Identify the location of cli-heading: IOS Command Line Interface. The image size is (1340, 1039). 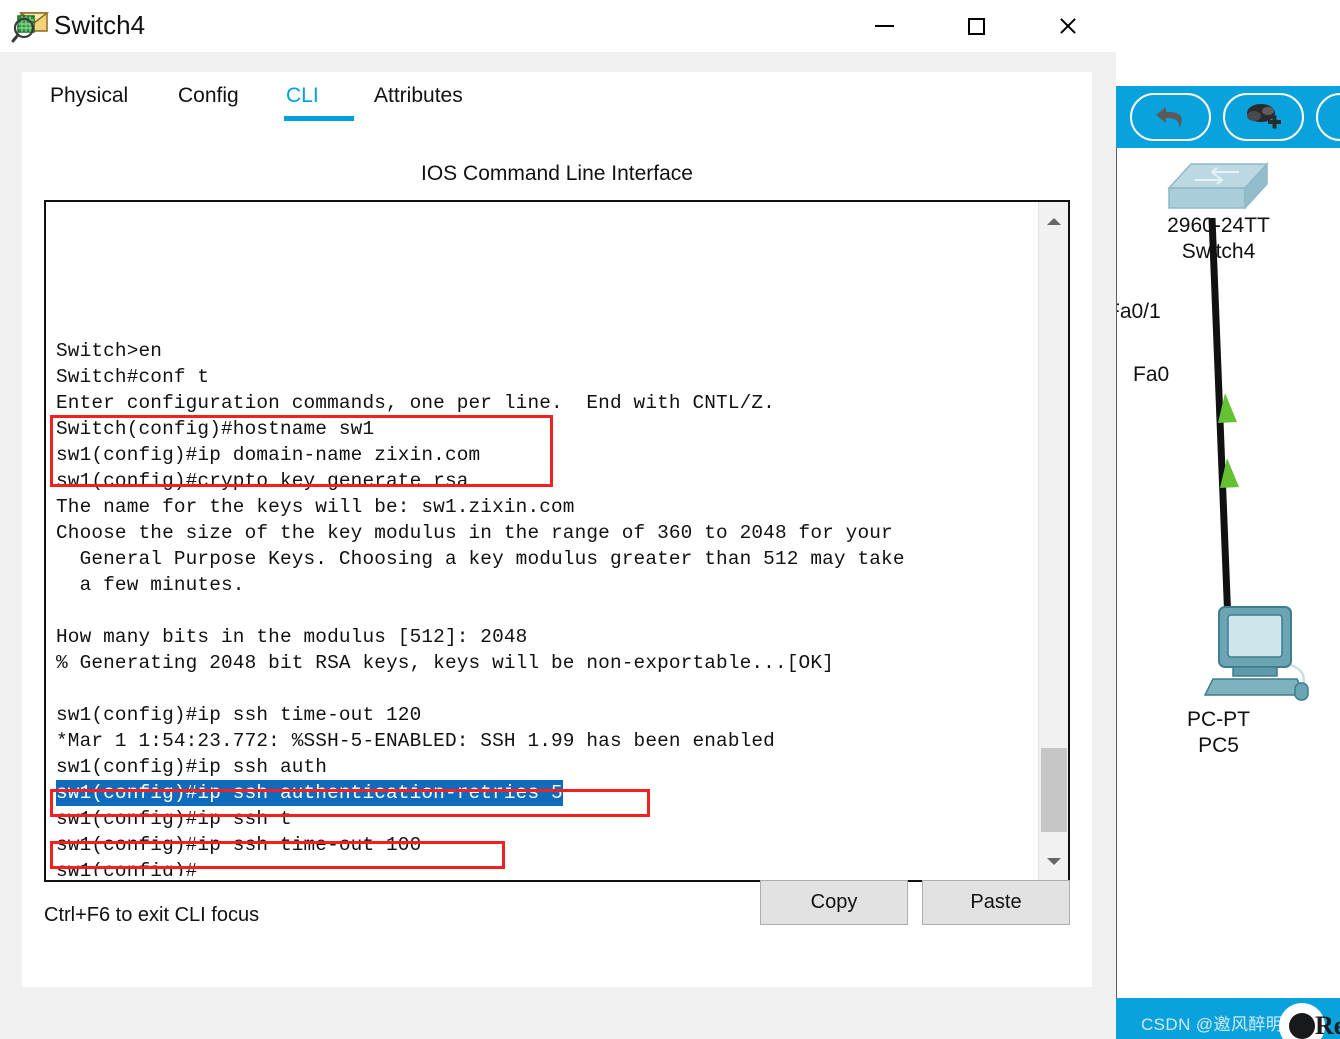
(557, 173).